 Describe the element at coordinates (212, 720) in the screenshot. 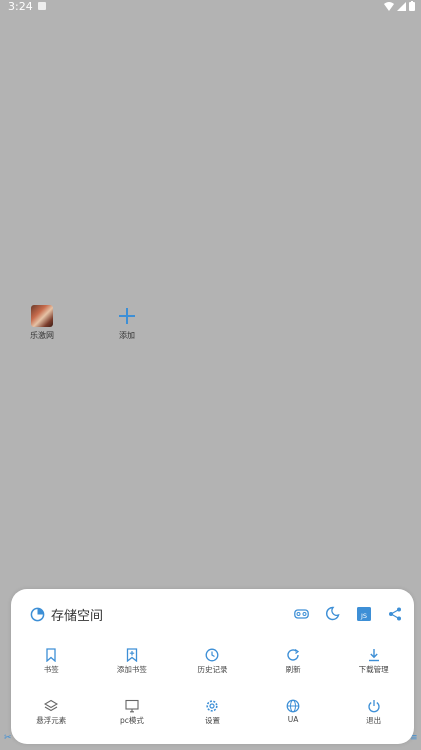

I see `menu-item-label: 设置` at that location.